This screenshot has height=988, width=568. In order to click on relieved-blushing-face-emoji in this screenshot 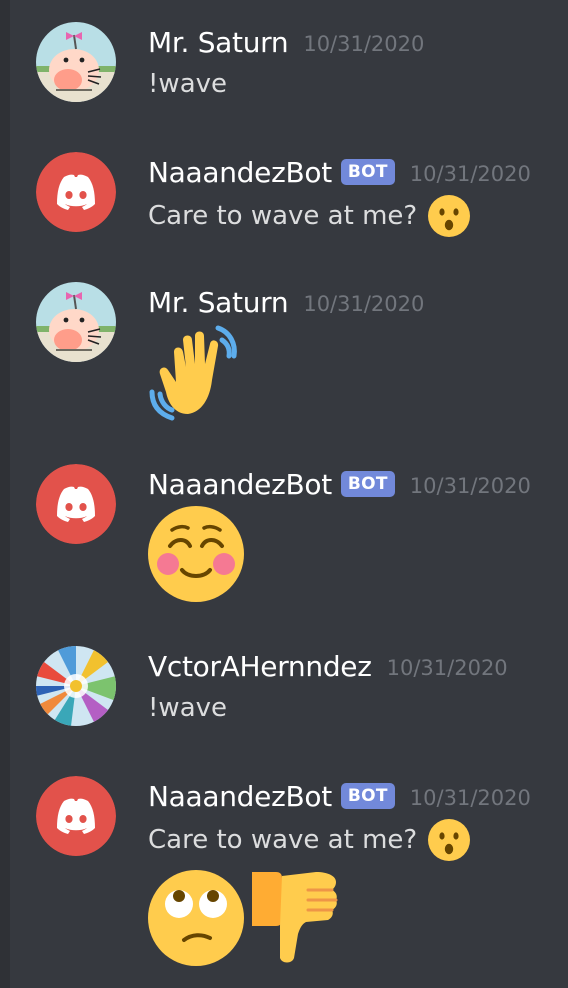, I will do `click(196, 554)`.